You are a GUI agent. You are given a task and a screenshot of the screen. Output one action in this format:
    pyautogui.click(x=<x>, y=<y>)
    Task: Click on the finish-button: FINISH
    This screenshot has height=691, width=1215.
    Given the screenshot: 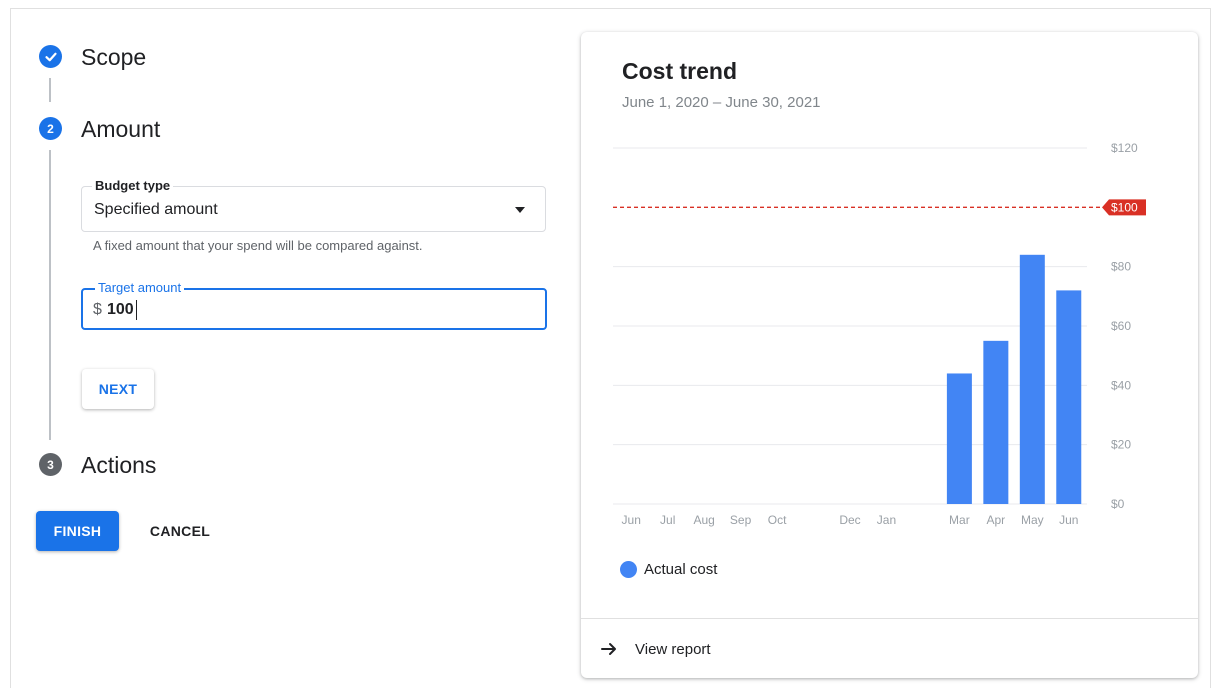 What is the action you would take?
    pyautogui.click(x=77, y=531)
    